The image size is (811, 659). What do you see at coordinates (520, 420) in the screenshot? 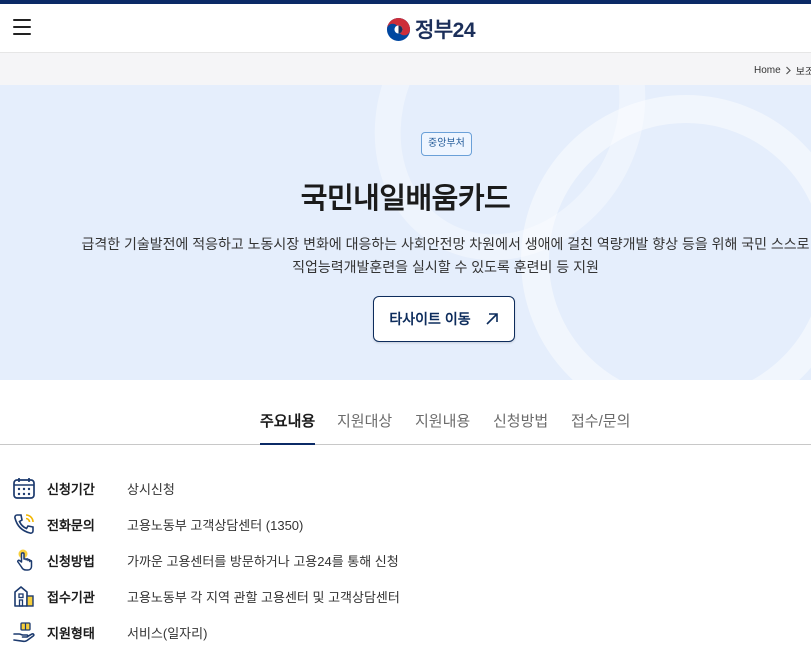
I see `tab-application-method: 신청방법` at bounding box center [520, 420].